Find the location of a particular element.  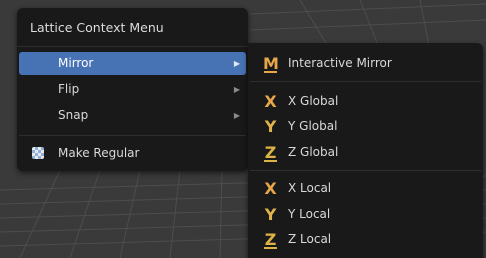

title-divider is located at coordinates (132, 46).